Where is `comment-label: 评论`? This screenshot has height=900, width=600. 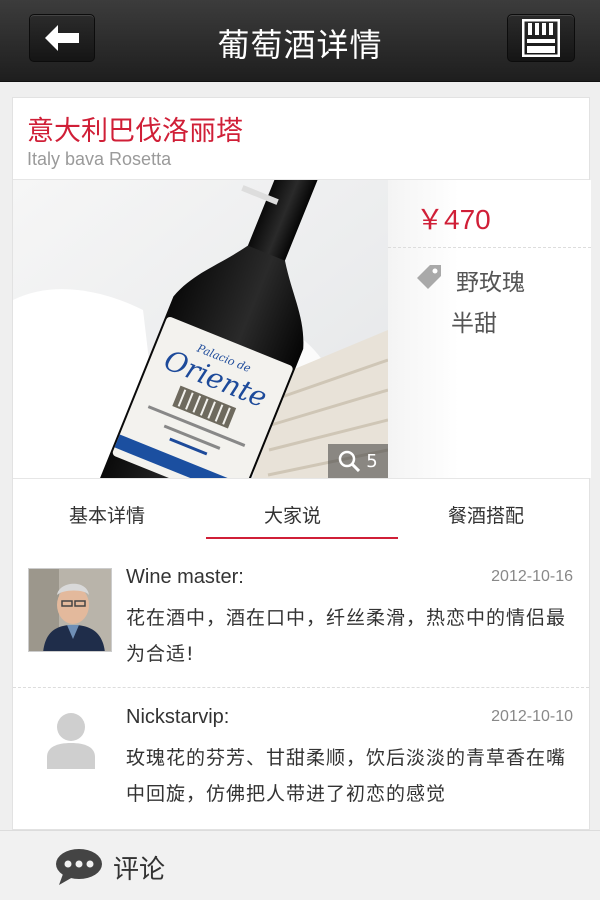 comment-label: 评论 is located at coordinates (139, 869).